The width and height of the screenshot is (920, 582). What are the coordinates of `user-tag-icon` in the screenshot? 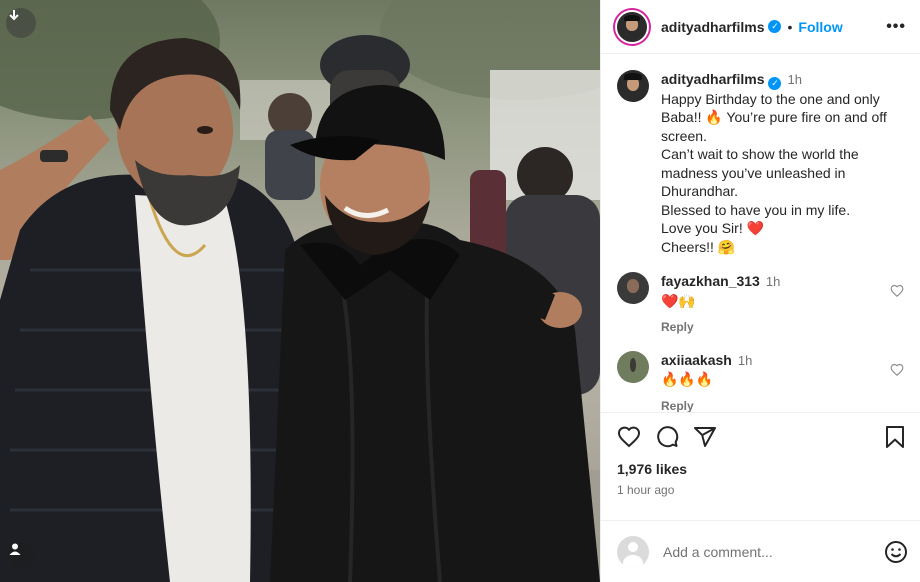 It's located at (15, 549).